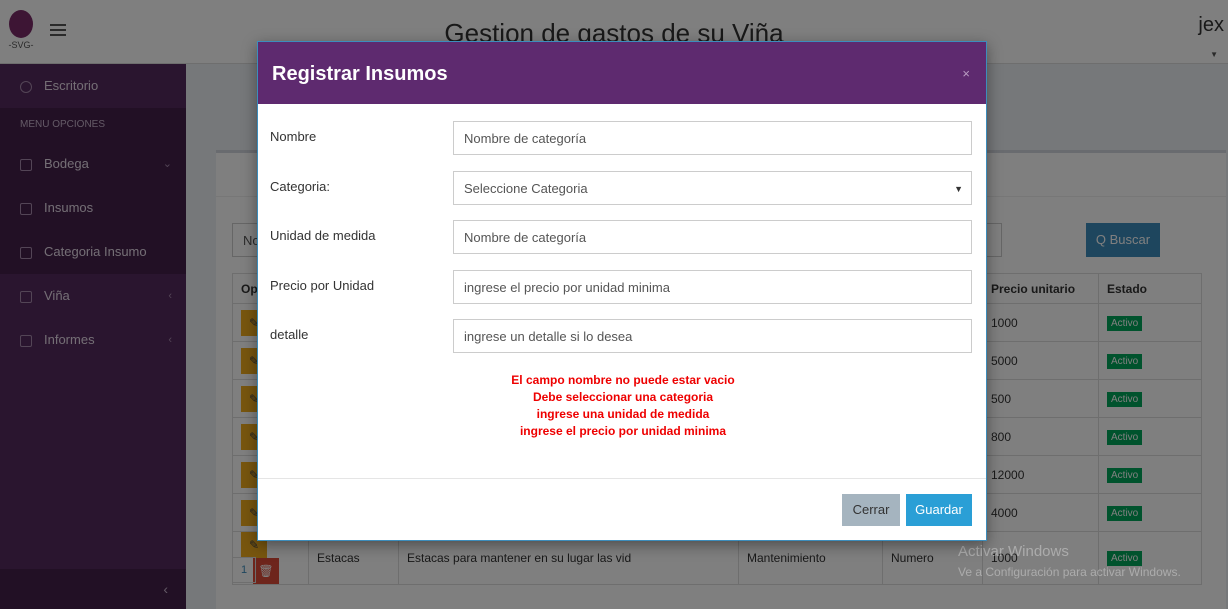 This screenshot has height=609, width=1228. What do you see at coordinates (623, 414) in the screenshot?
I see `error-message: ingrese una unidad de medida` at bounding box center [623, 414].